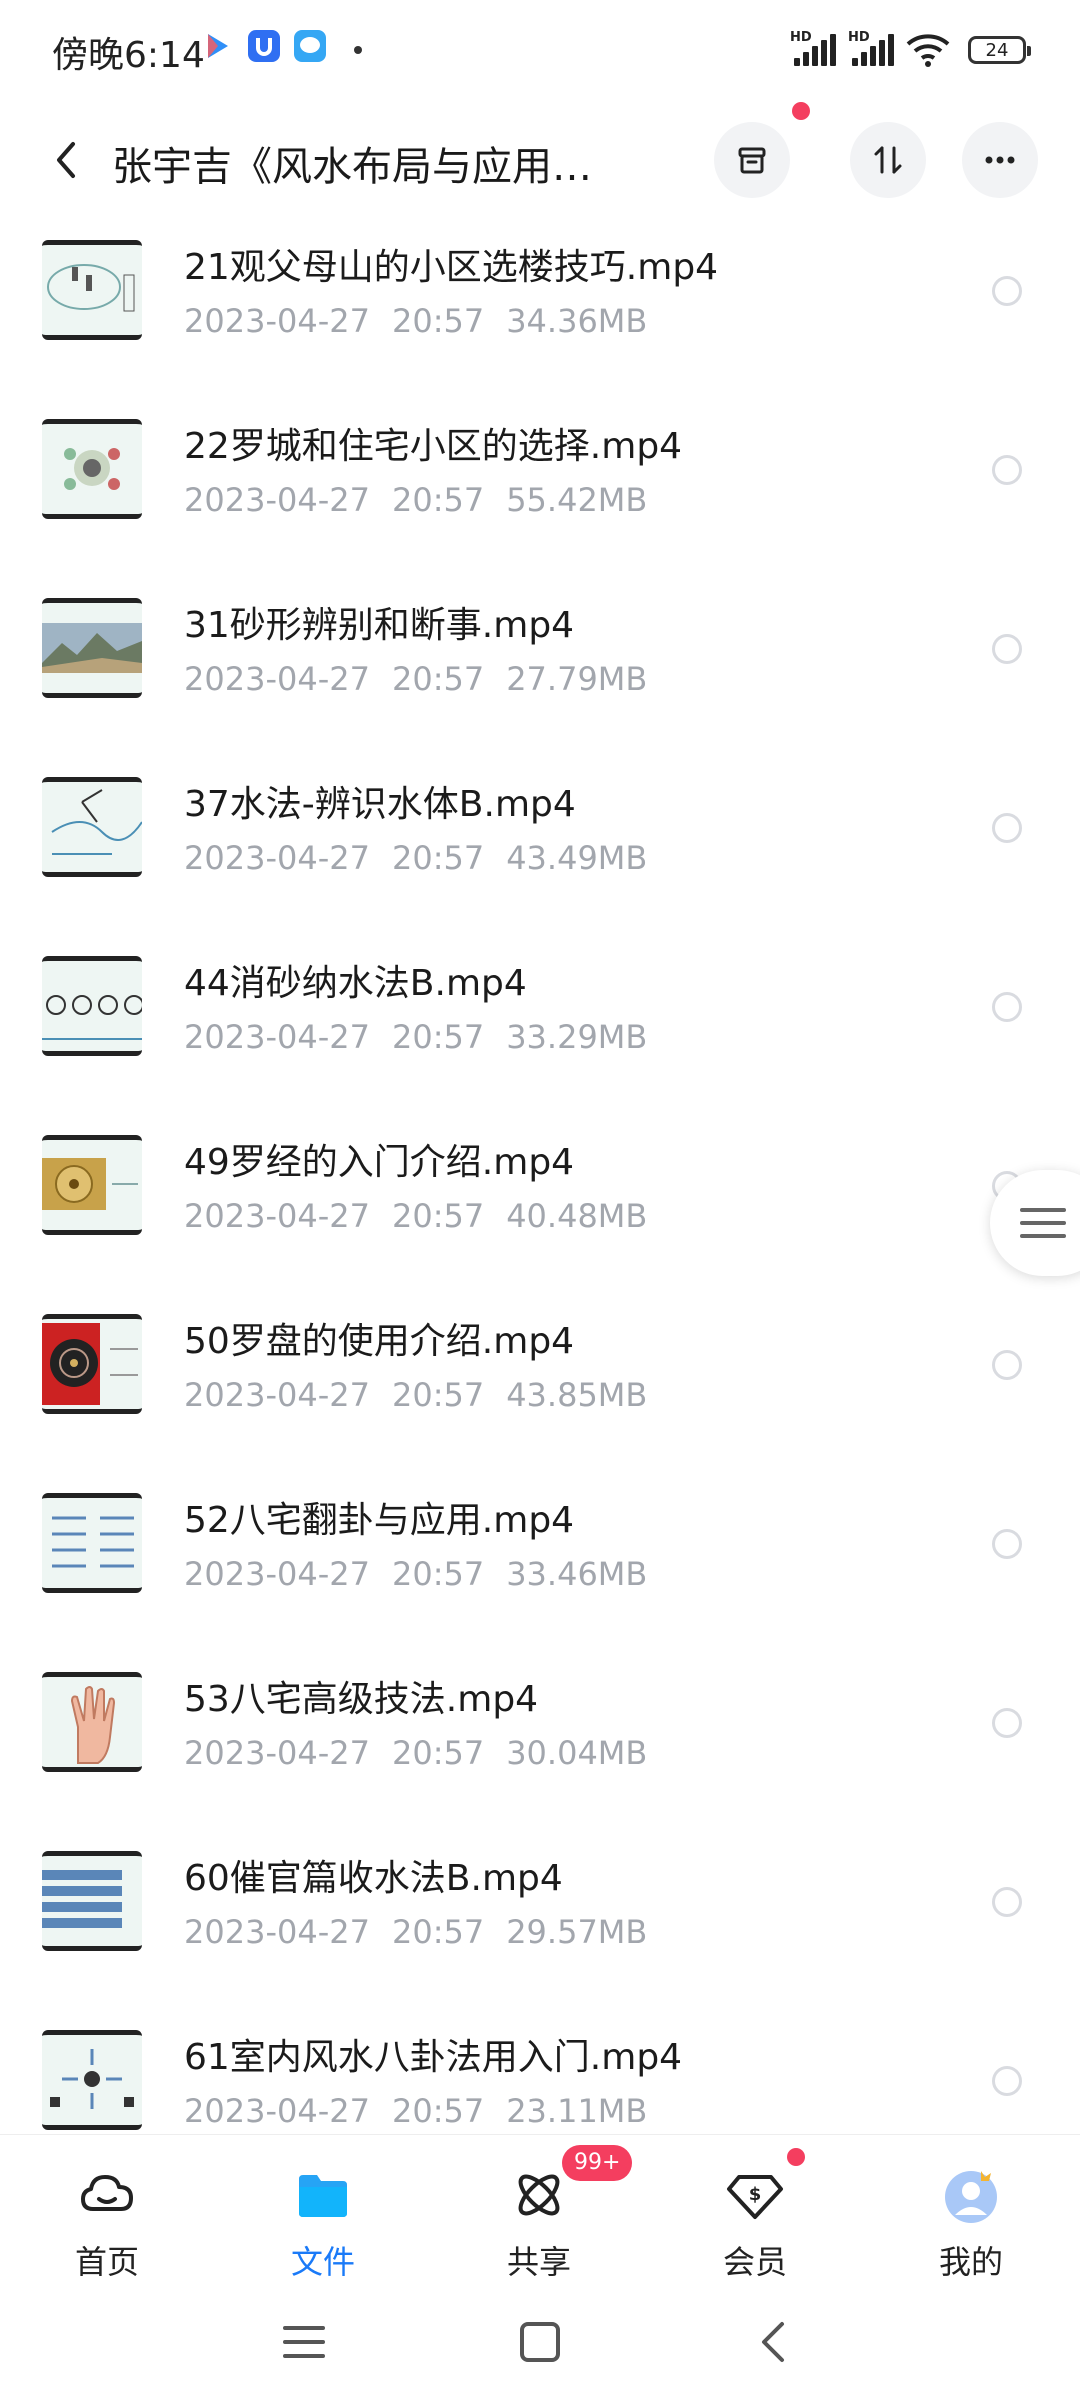  Describe the element at coordinates (416, 2111) in the screenshot. I see `file-meta: 2023-04-27 20:57 23.11MB` at that location.